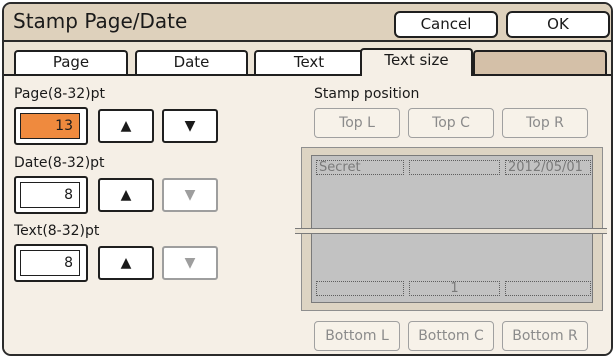 The width and height of the screenshot is (615, 358). I want to click on ok-button: OK, so click(558, 24).